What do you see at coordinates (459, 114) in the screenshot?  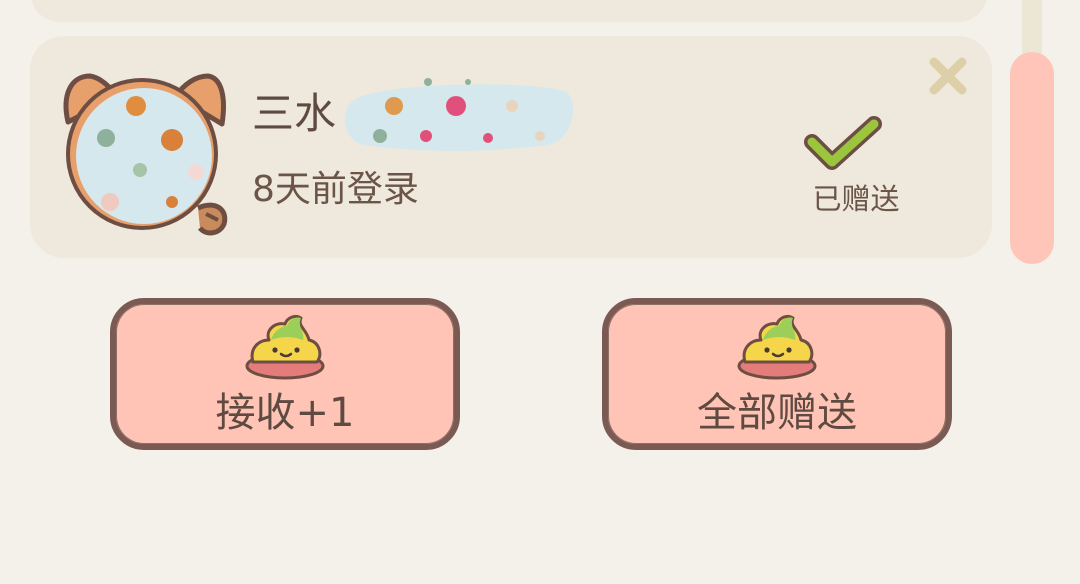 I see `name-redaction` at bounding box center [459, 114].